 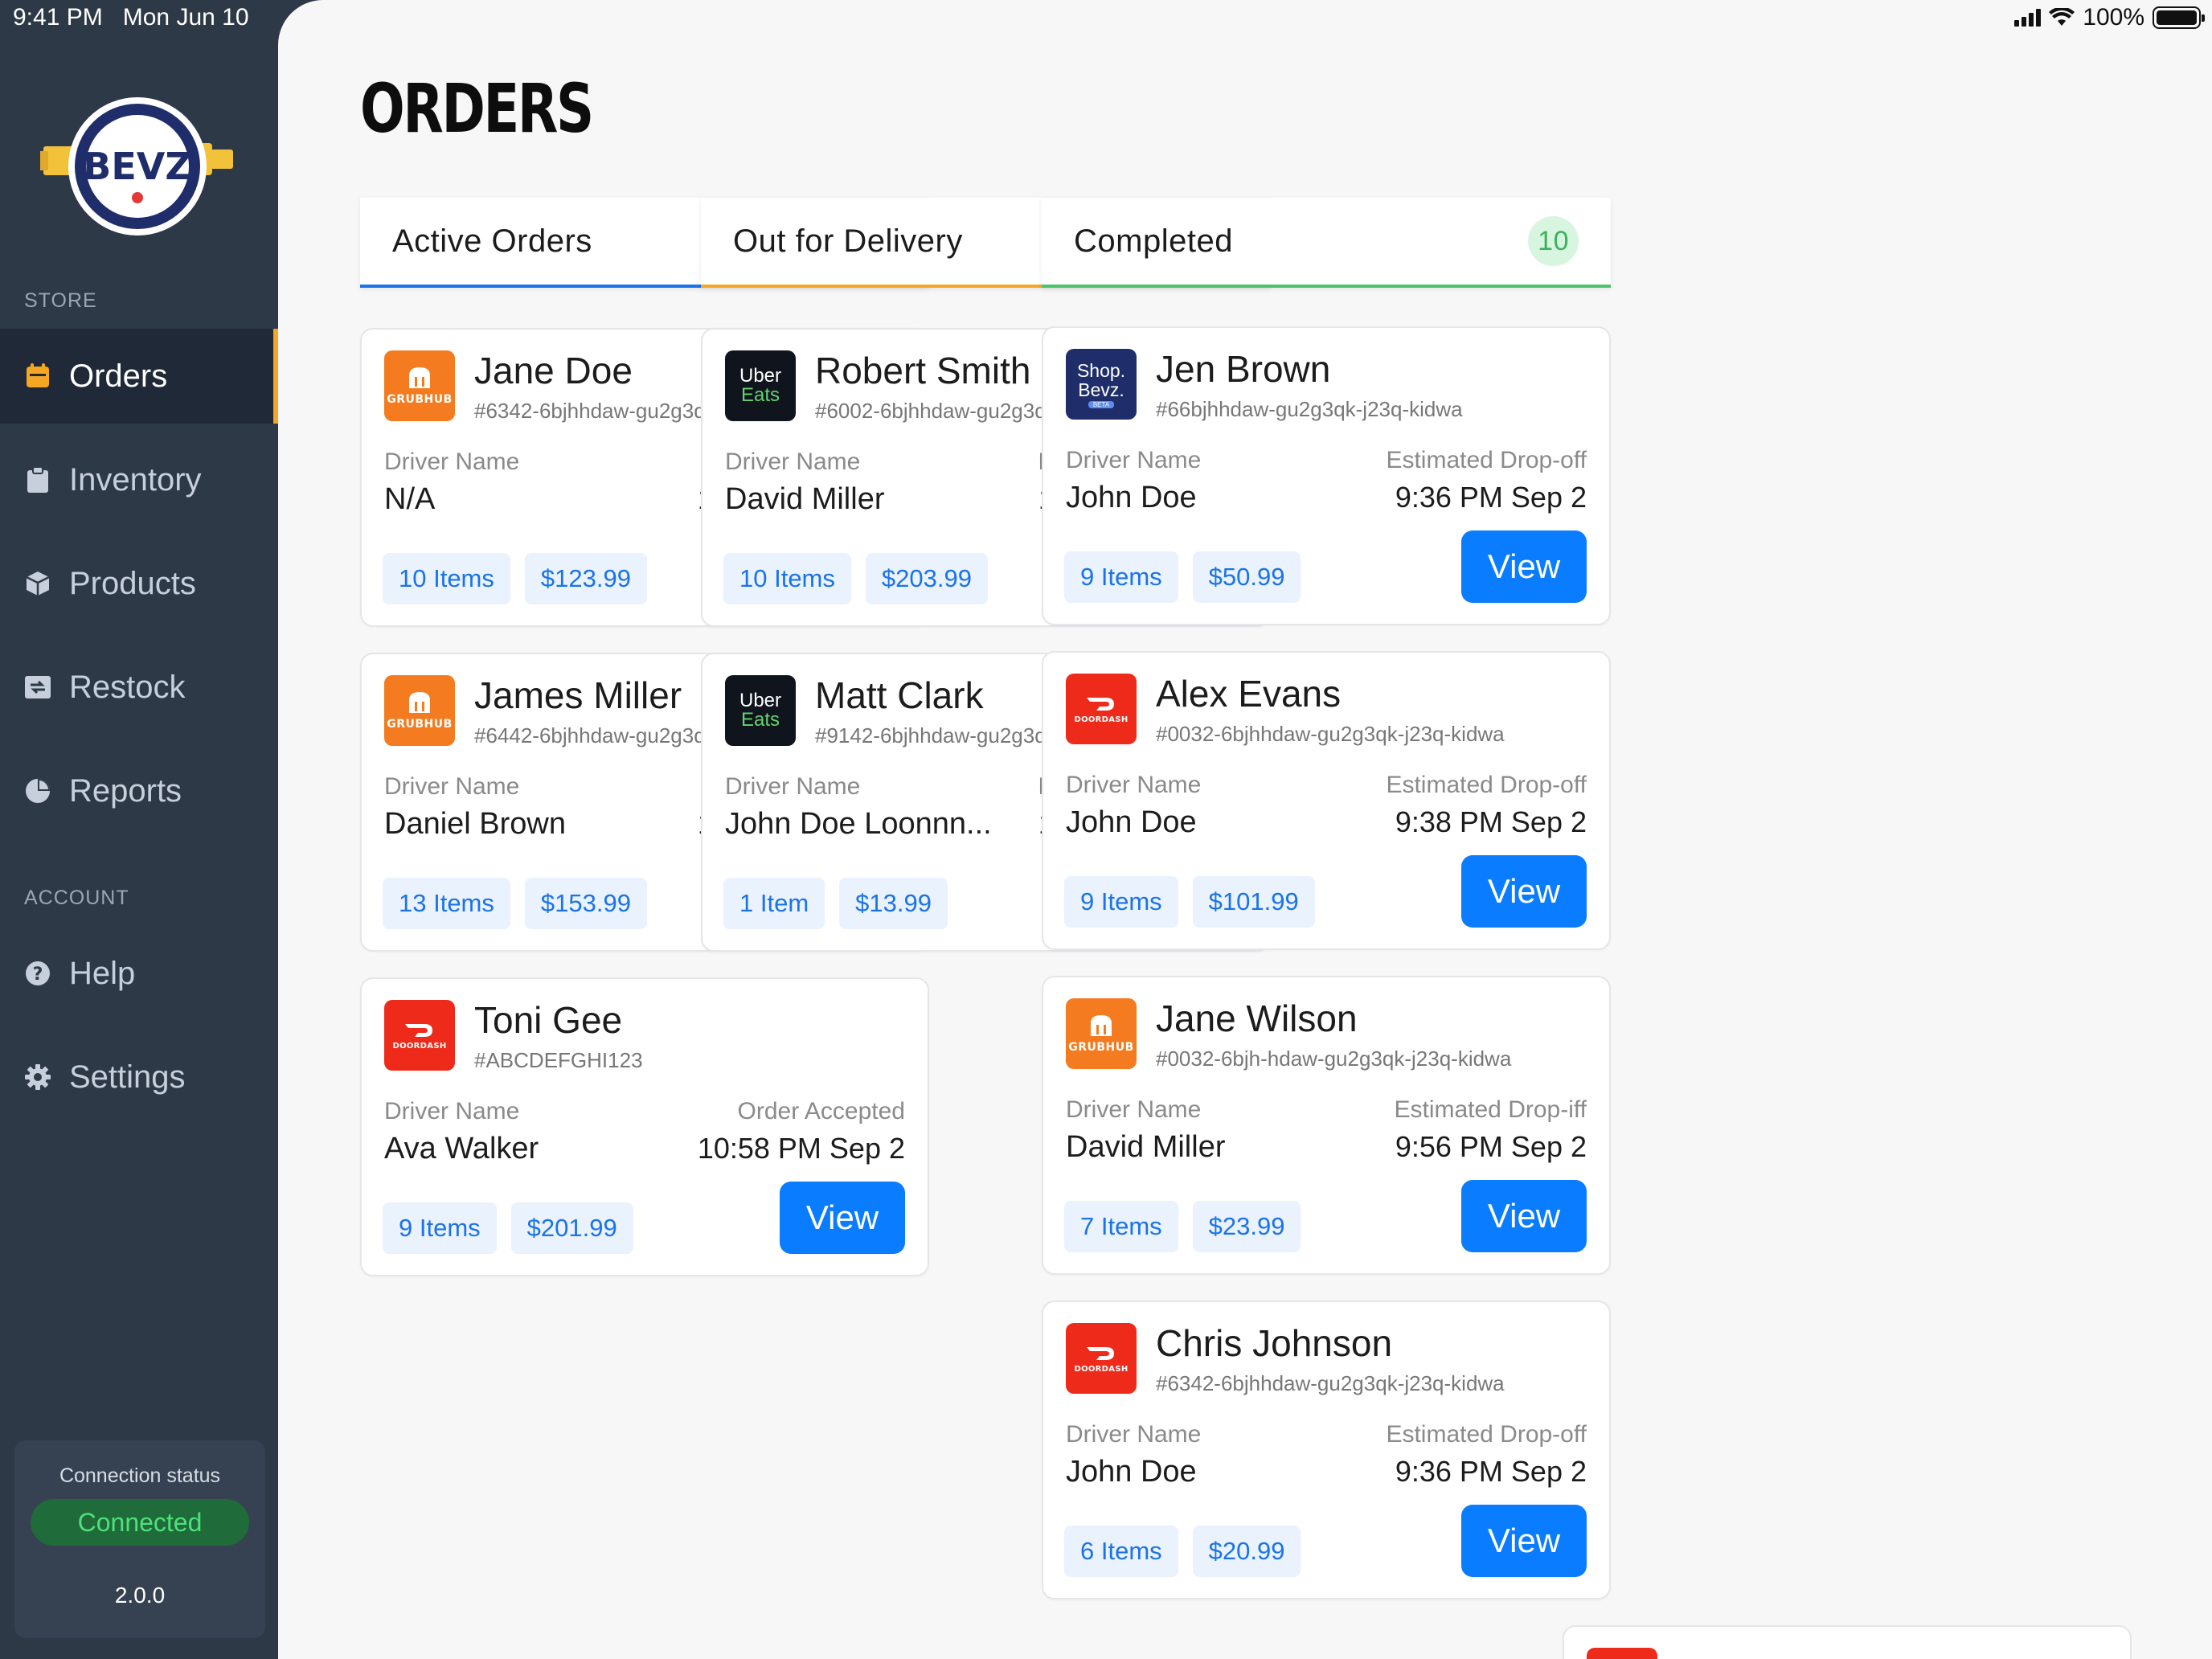 What do you see at coordinates (1246, 1551) in the screenshot?
I see `order-total-badge: $20.99` at bounding box center [1246, 1551].